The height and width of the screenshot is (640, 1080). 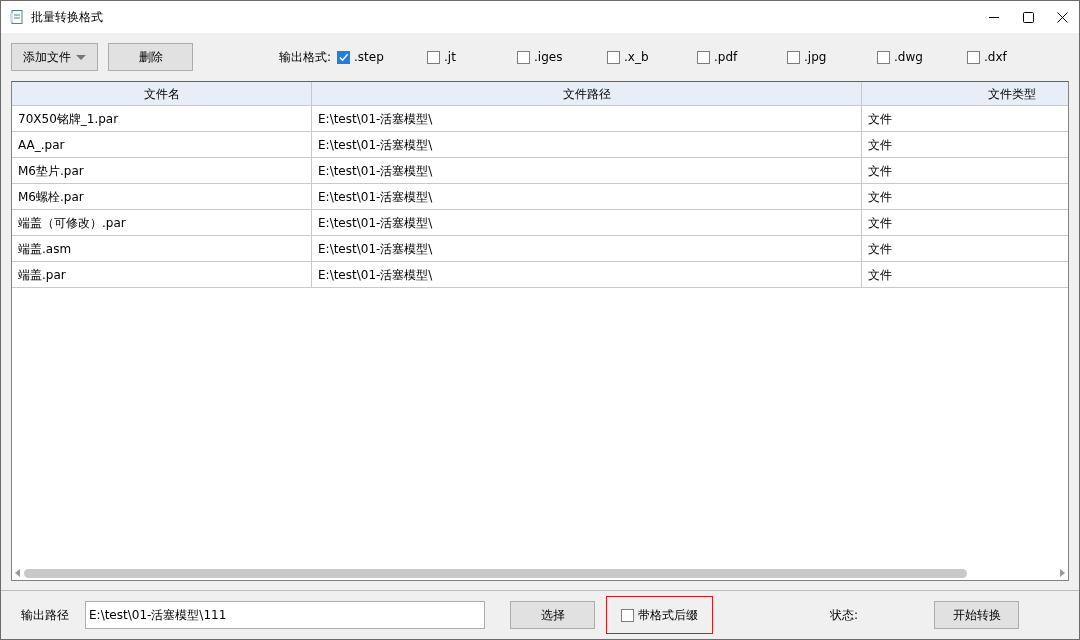 What do you see at coordinates (587, 94) in the screenshot?
I see `column-header: 文件路径` at bounding box center [587, 94].